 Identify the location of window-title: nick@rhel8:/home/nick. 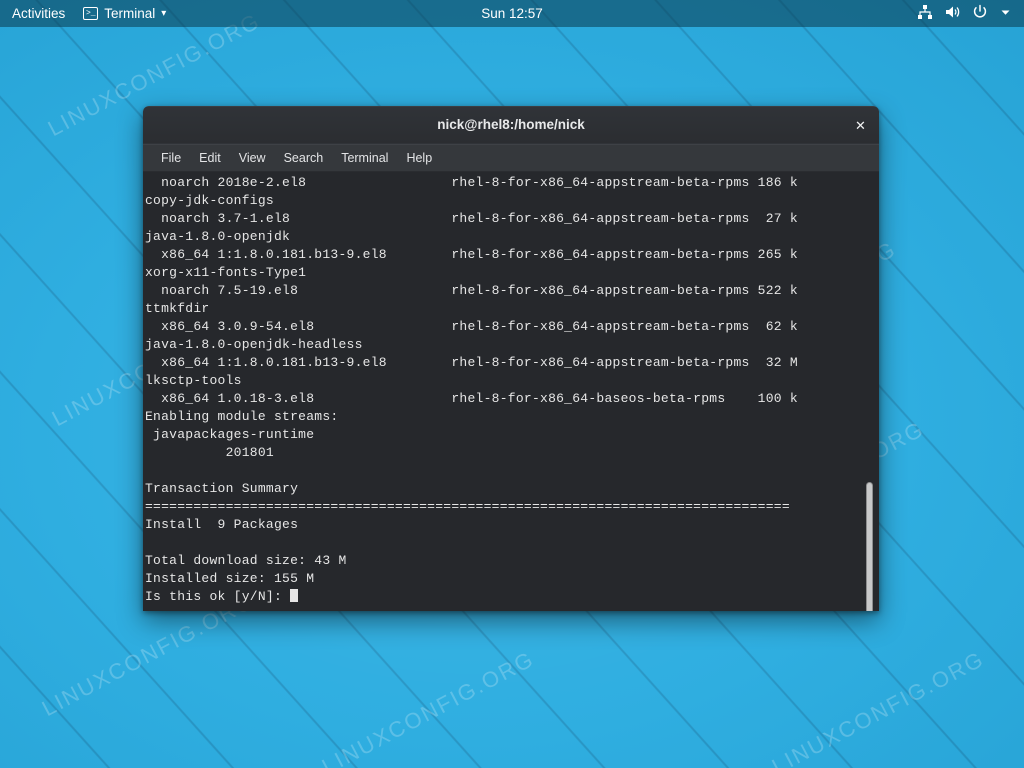
(511, 124).